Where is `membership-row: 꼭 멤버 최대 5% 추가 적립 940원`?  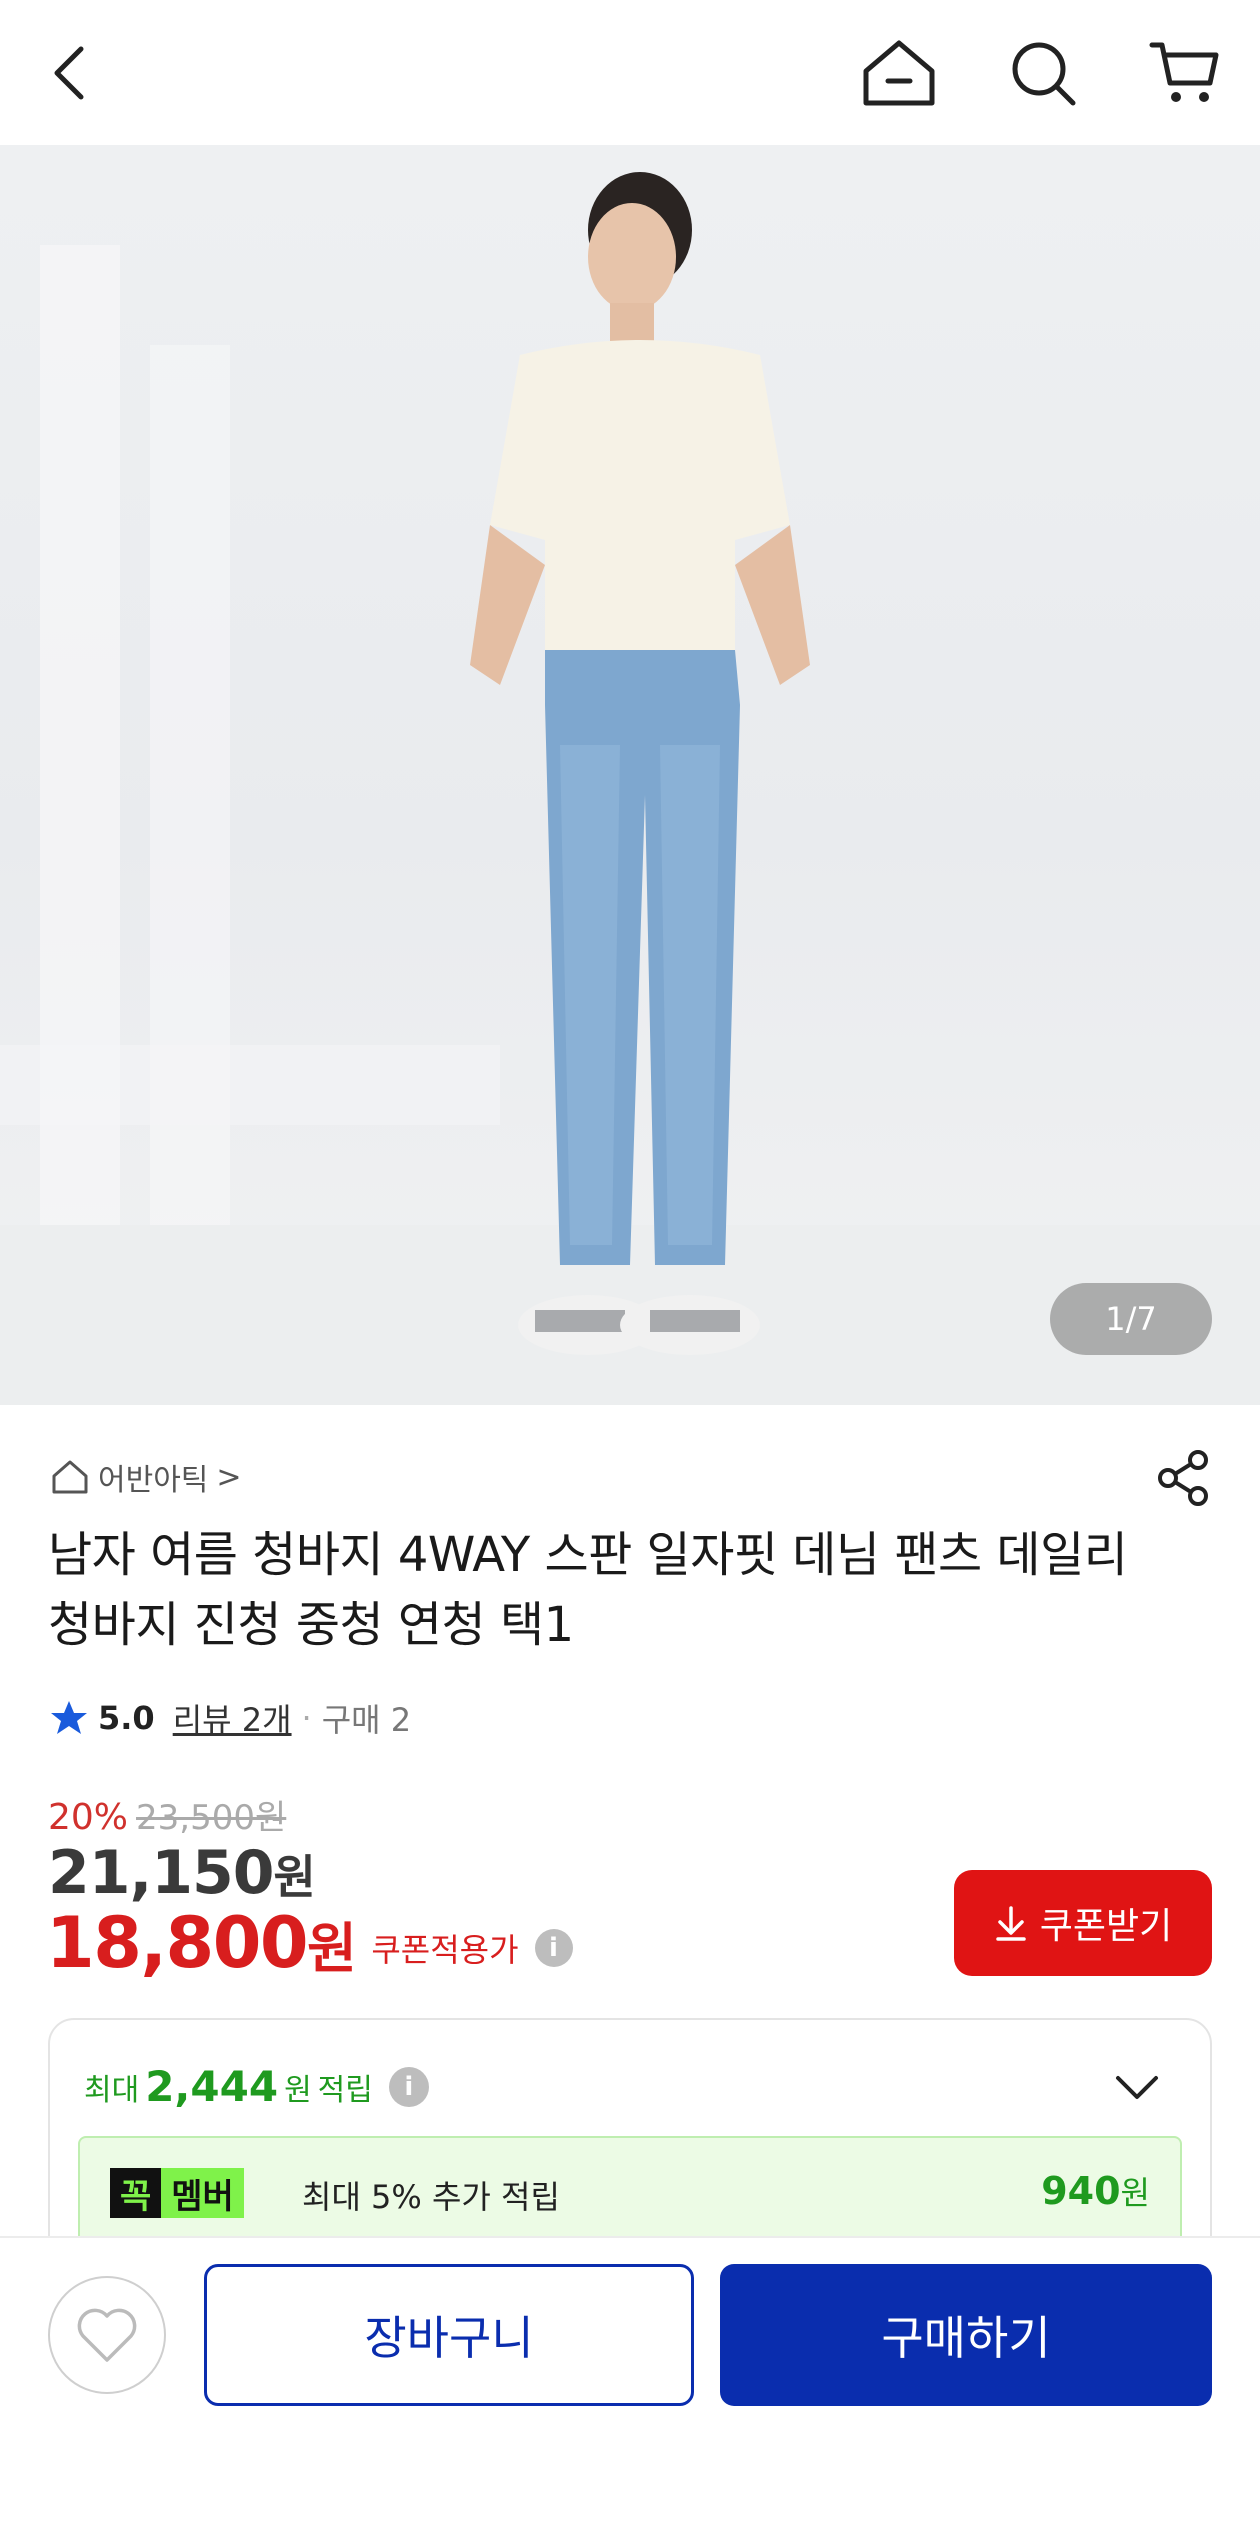
membership-row: 꼭 멤버 최대 5% 추가 적립 940원 is located at coordinates (630, 2191).